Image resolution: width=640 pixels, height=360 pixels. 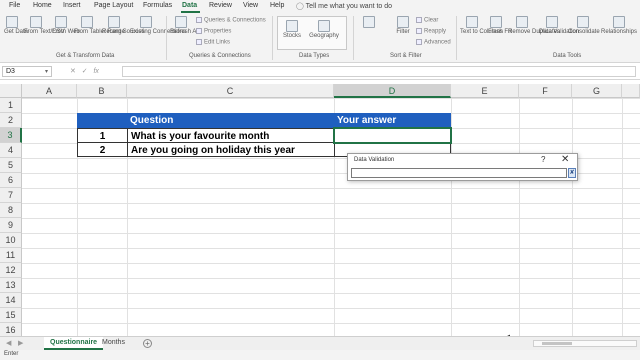 I want to click on row-header-4: 4, so click(x=11, y=150).